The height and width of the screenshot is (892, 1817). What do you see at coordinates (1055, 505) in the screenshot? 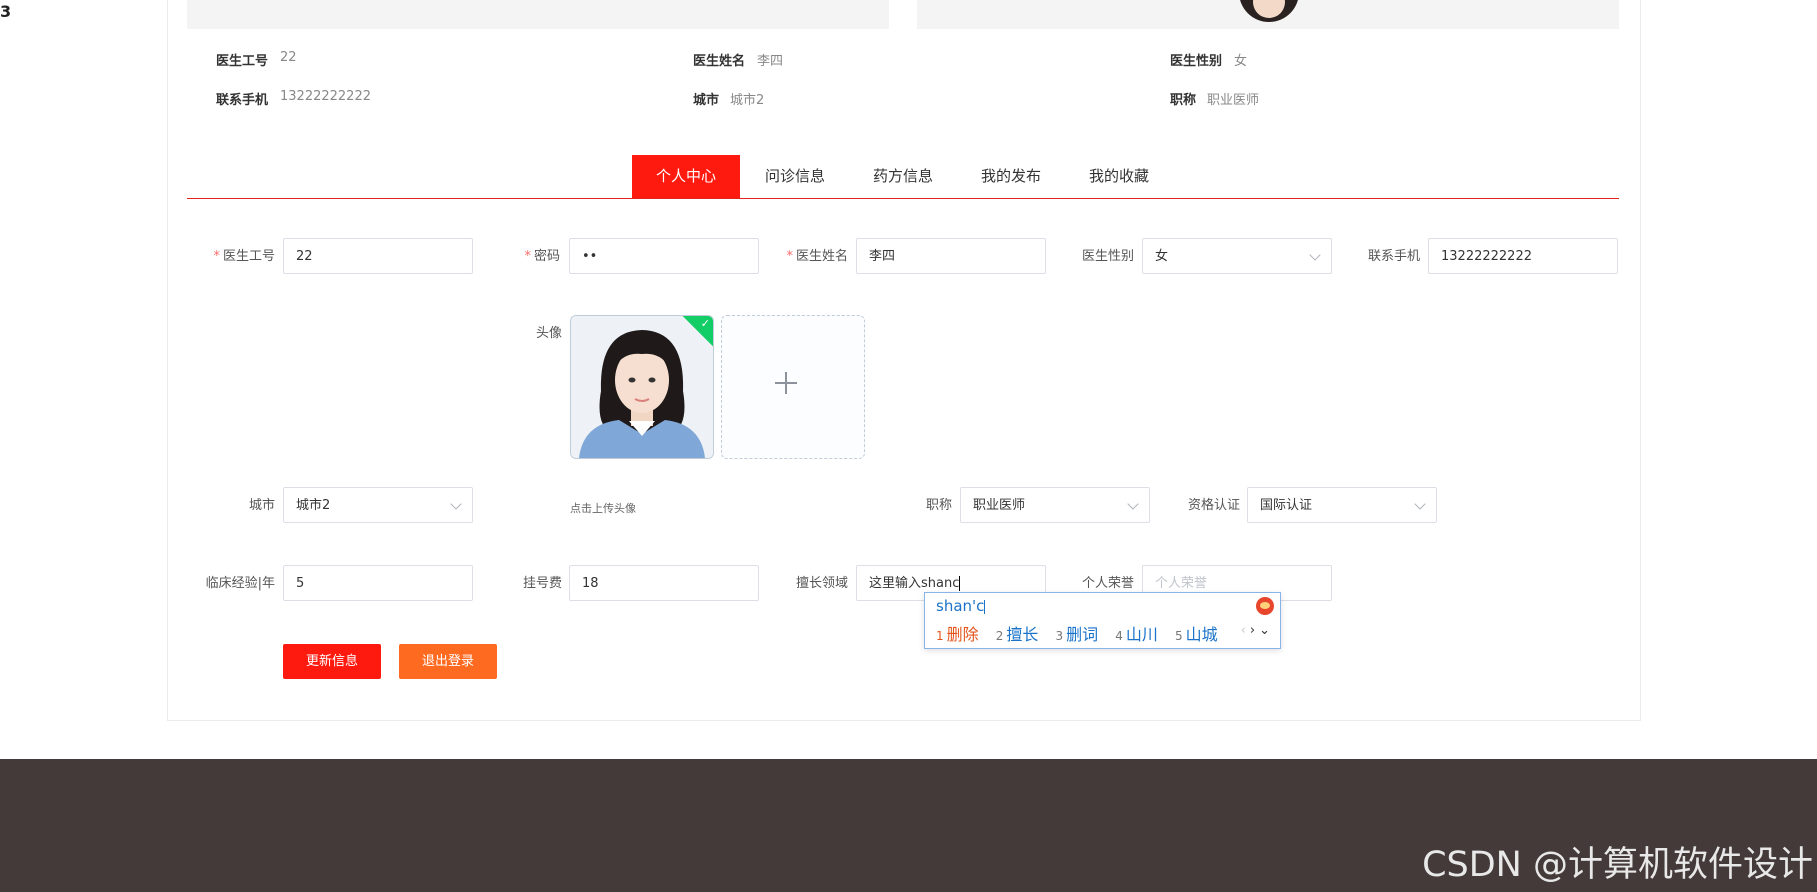
I see `title-select: 职业医师` at bounding box center [1055, 505].